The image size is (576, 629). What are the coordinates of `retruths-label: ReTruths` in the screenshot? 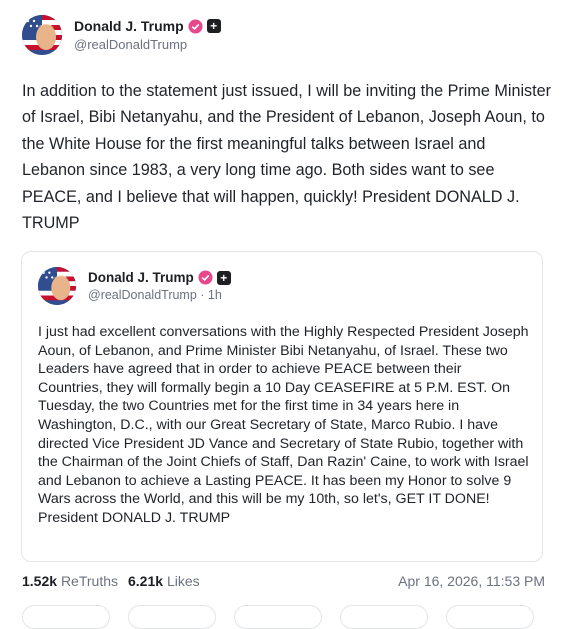 It's located at (89, 581).